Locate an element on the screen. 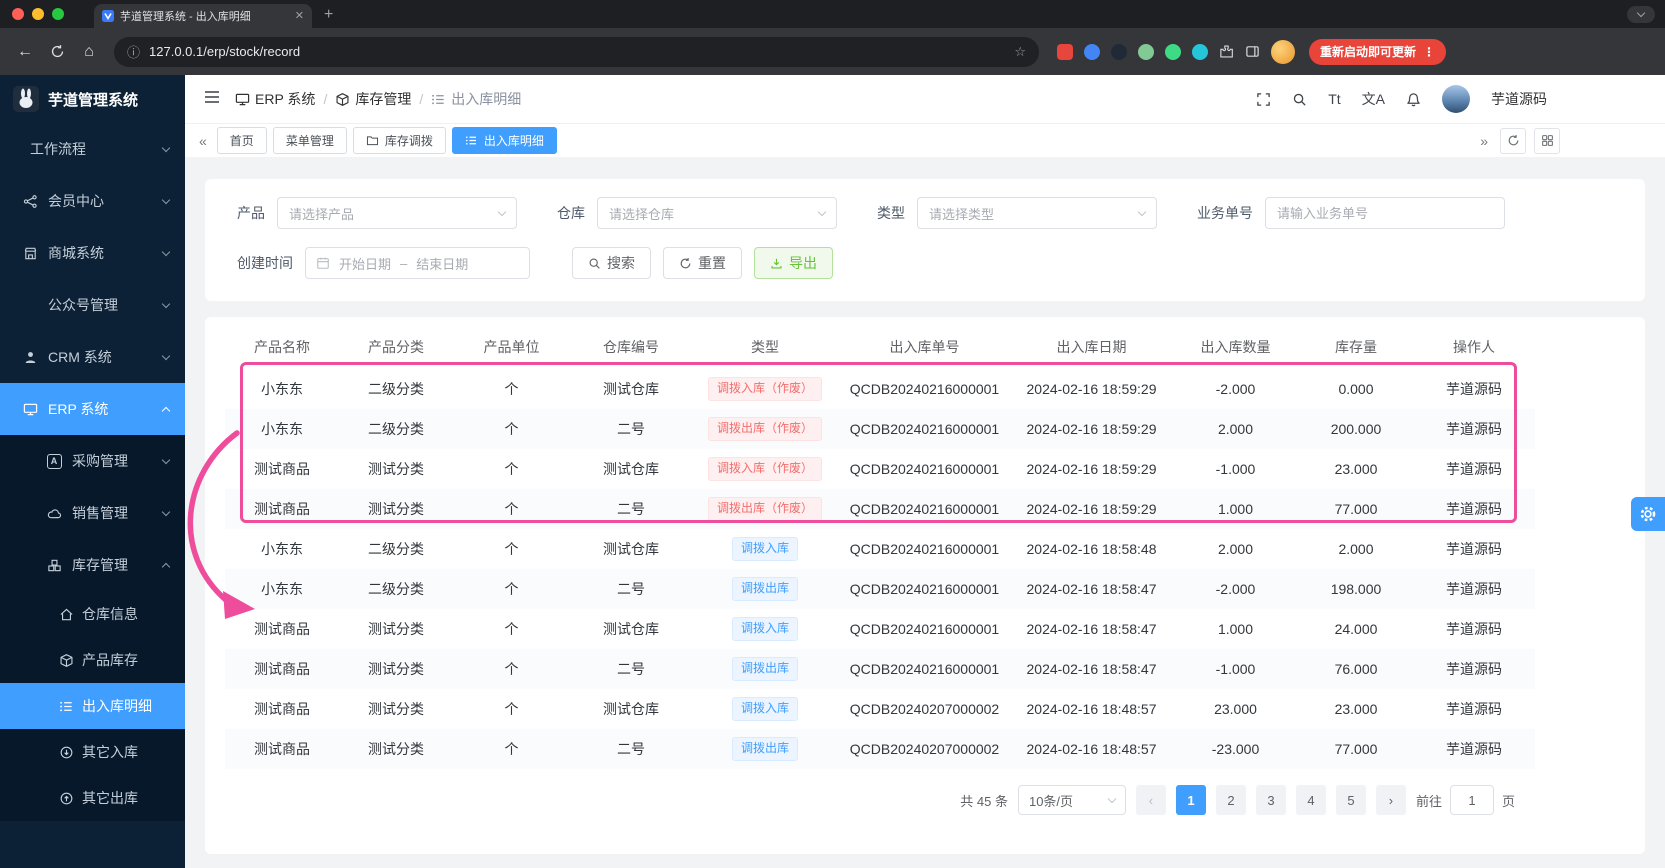 The width and height of the screenshot is (1665, 868). home-button: ⌂ is located at coordinates (89, 52).